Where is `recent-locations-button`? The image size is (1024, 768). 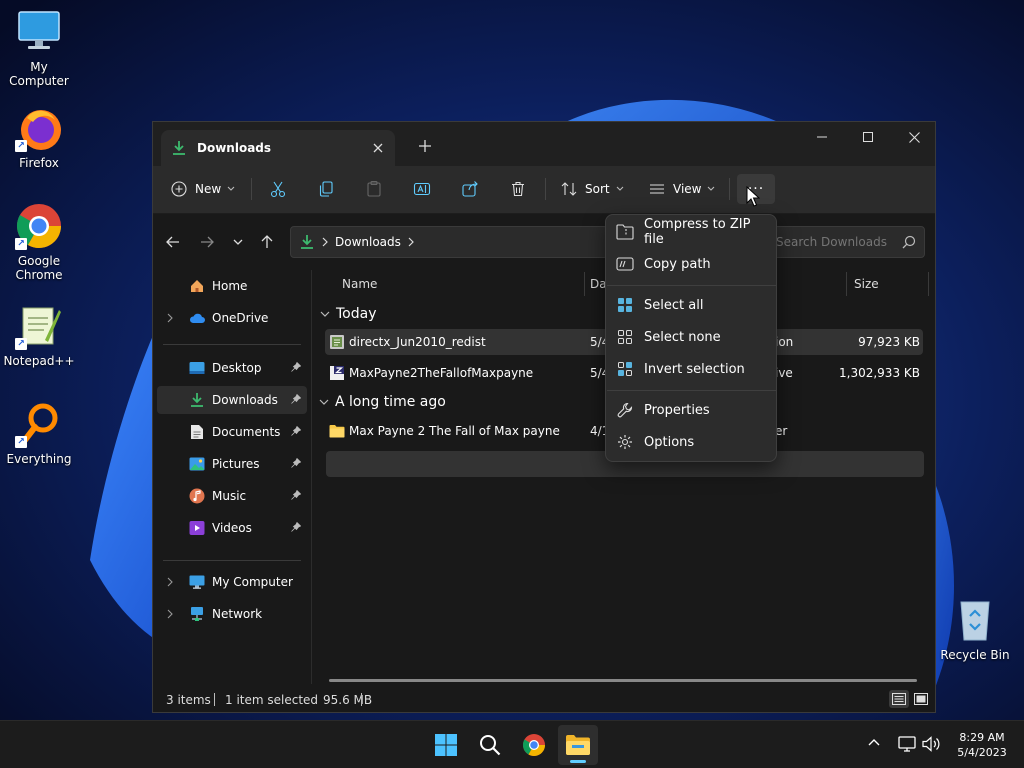
recent-locations-button is located at coordinates (238, 242).